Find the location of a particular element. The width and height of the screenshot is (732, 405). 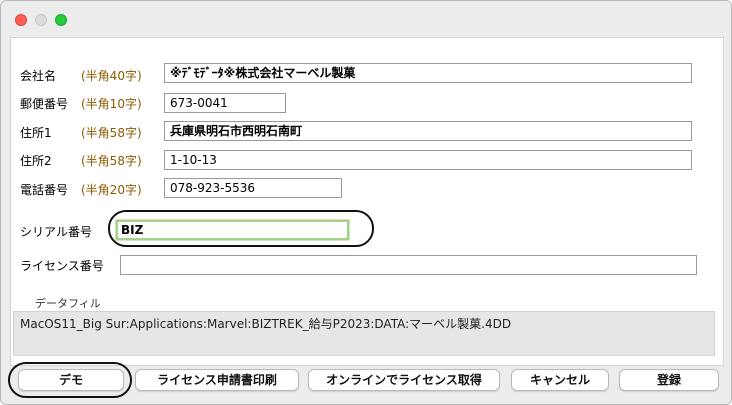

address1-hint: (半角58字) is located at coordinates (111, 133).